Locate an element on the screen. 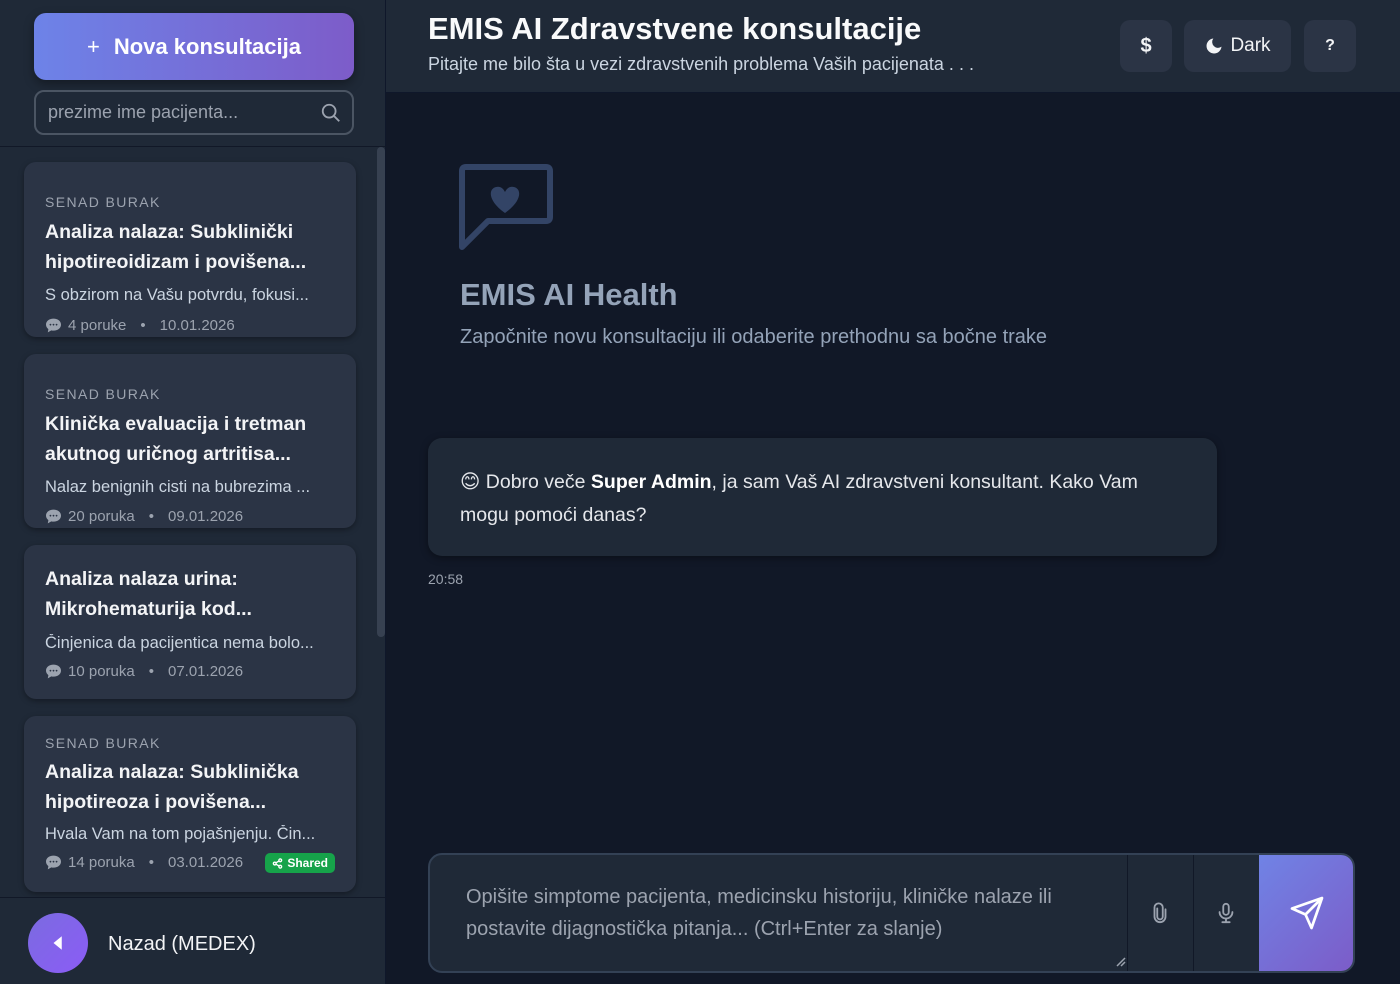 The image size is (1400, 984). share-icon is located at coordinates (278, 863).